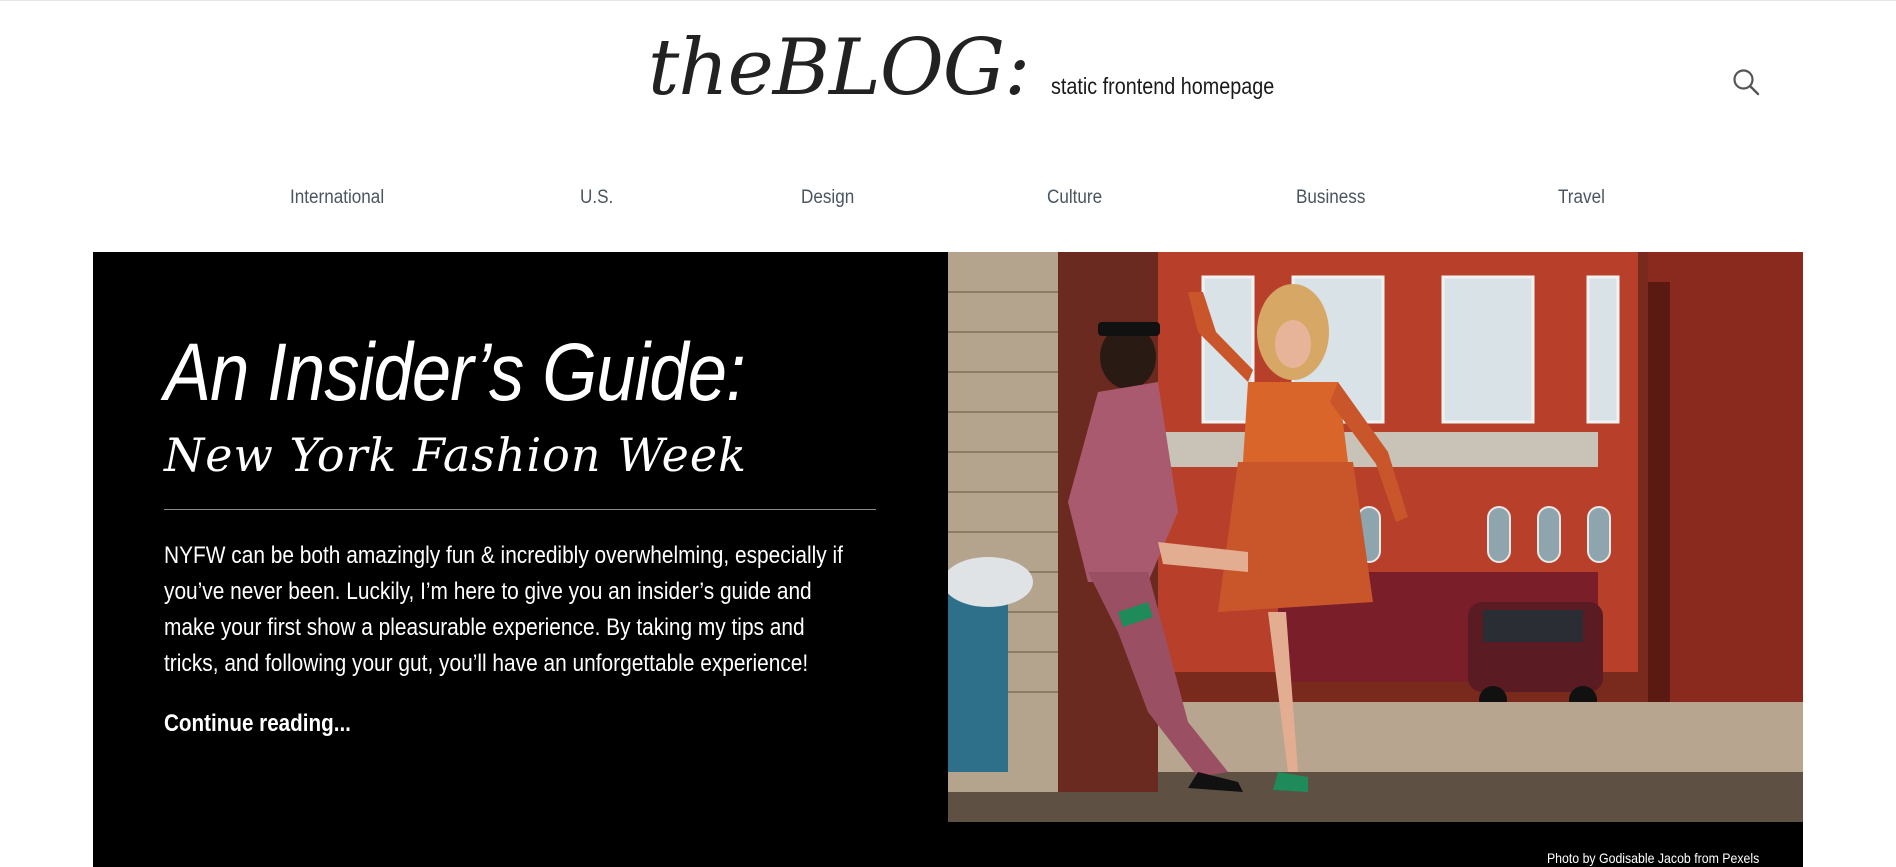  I want to click on search-icon, so click(1746, 82).